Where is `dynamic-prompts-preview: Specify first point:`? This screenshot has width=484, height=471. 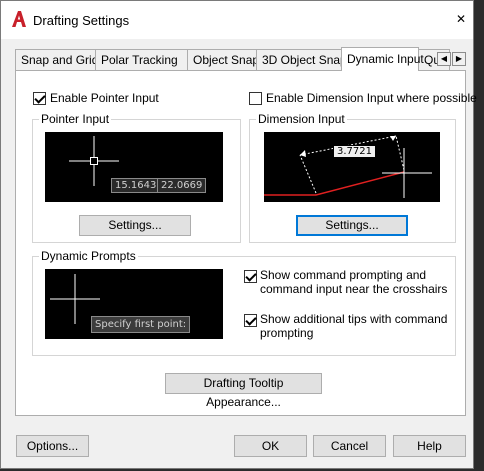 dynamic-prompts-preview: Specify first point: is located at coordinates (134, 304).